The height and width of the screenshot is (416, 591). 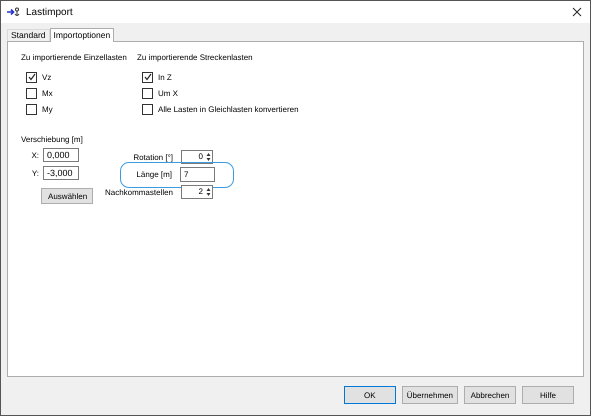 I want to click on checkbox-label: Alle Lasten in Gleichlasten konvertieren, so click(x=228, y=109).